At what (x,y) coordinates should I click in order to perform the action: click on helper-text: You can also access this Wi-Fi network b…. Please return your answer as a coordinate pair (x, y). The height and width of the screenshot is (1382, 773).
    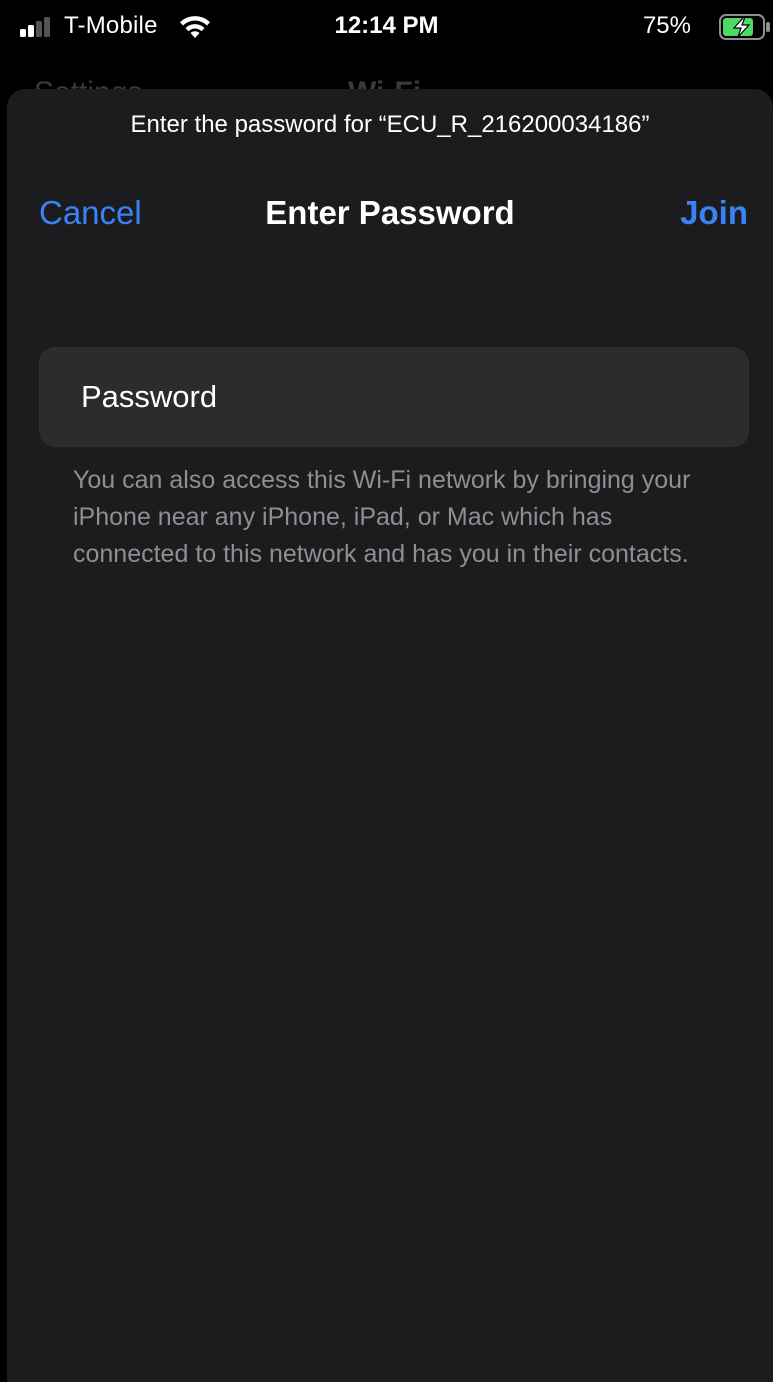
    Looking at the image, I should click on (382, 517).